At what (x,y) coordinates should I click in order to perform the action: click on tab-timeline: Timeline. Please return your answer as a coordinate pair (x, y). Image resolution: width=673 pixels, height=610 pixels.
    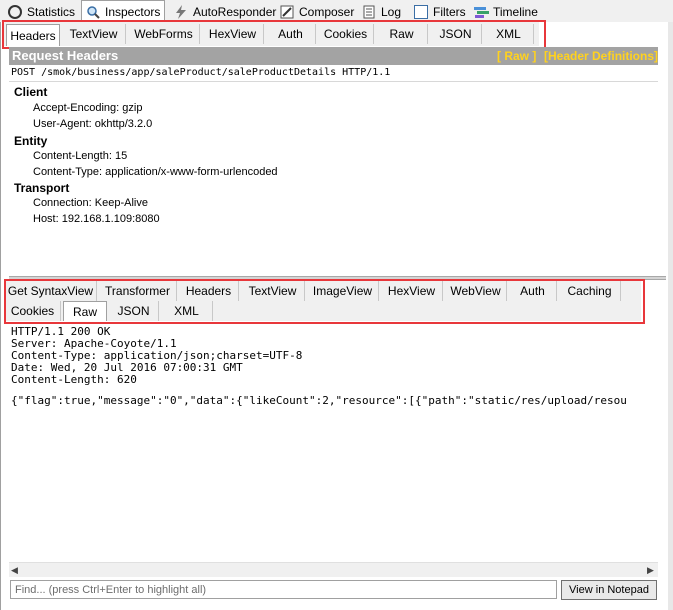
    Looking at the image, I should click on (507, 11).